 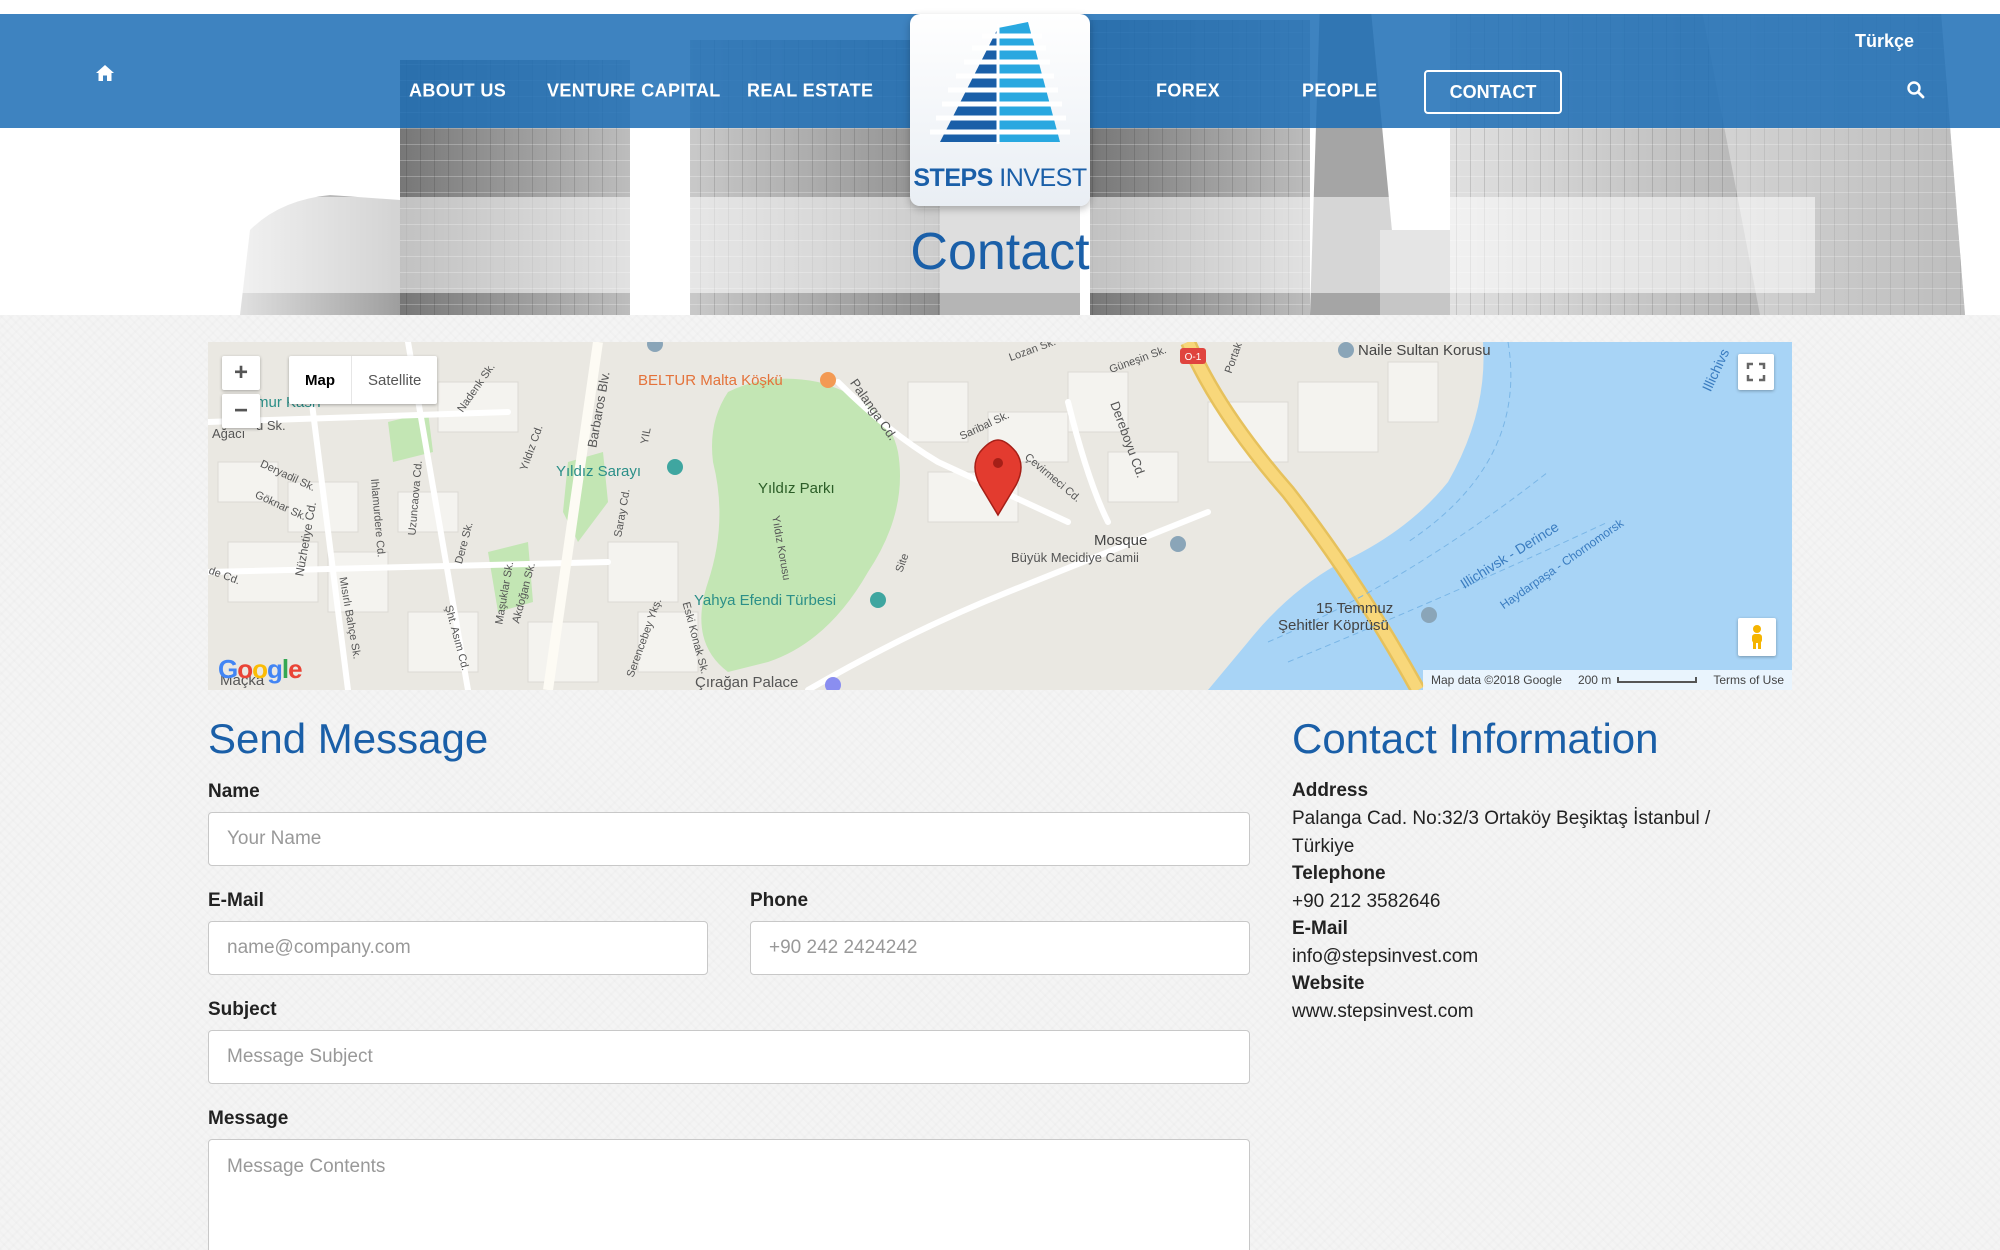 I want to click on email-label: E-Mail, so click(x=236, y=900).